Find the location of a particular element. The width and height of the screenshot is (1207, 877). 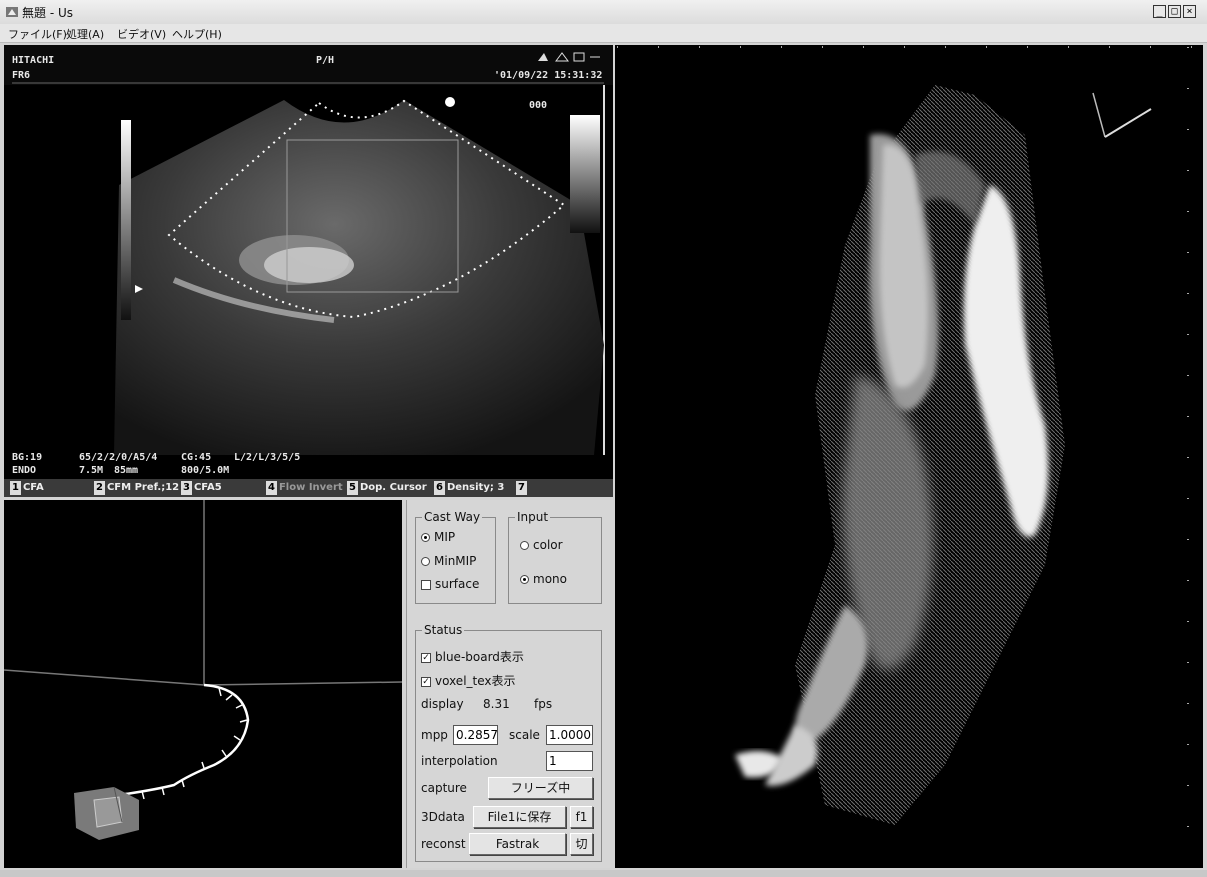

readout-freq: 7.5M is located at coordinates (91, 470).